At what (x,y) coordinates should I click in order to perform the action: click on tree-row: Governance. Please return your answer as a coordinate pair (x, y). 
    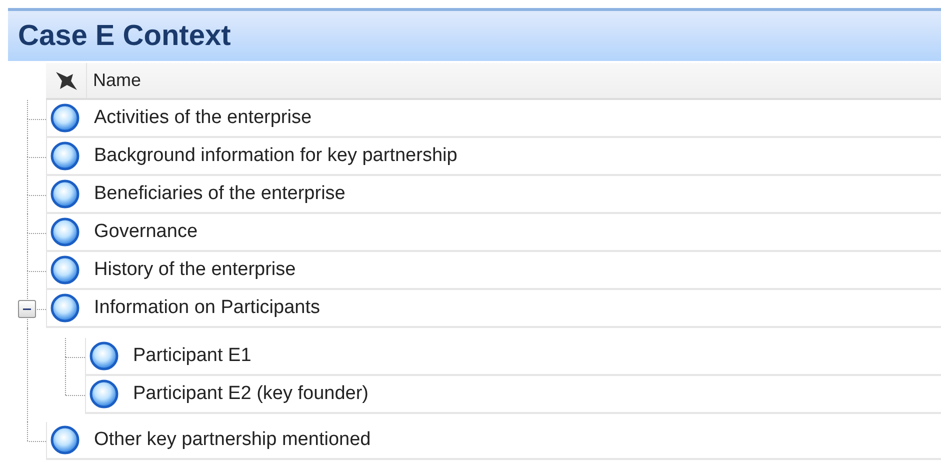
    Looking at the image, I should click on (493, 233).